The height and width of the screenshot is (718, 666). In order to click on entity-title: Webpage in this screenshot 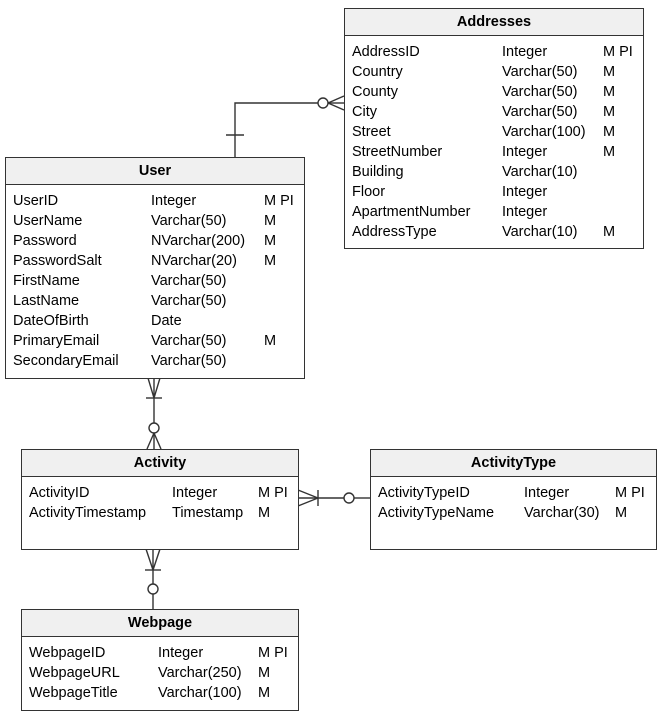, I will do `click(160, 623)`.